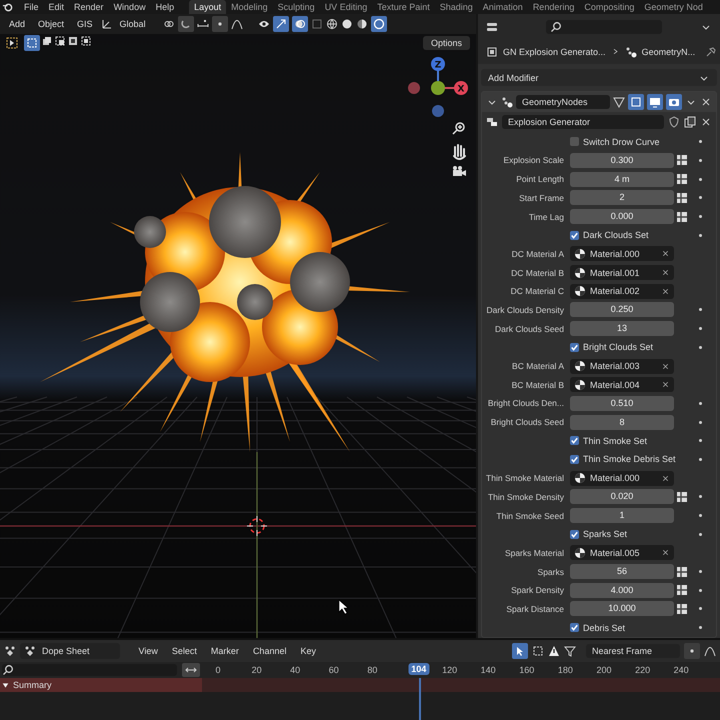 The width and height of the screenshot is (720, 720). Describe the element at coordinates (280, 24) in the screenshot. I see `gizmo-toggle-icon` at that location.